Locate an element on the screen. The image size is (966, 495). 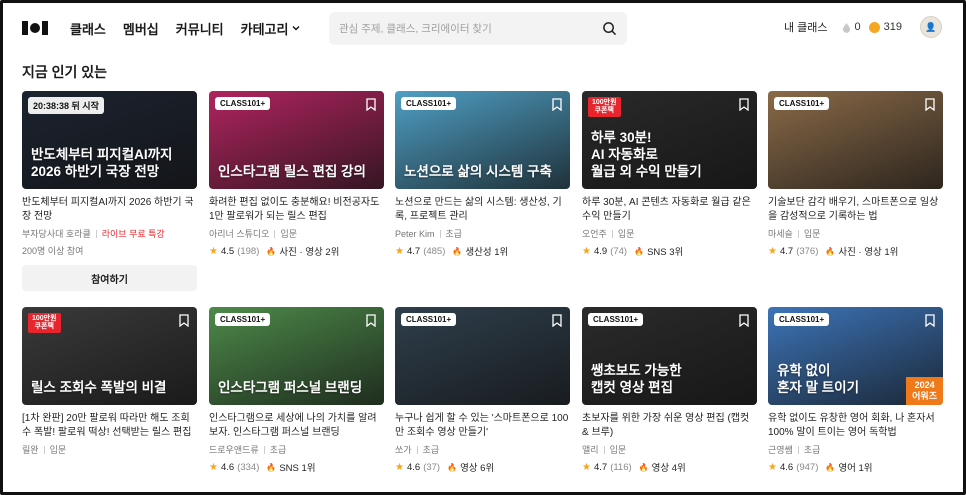
creator-name: 부자당사대 호라클 is located at coordinates (56, 233).